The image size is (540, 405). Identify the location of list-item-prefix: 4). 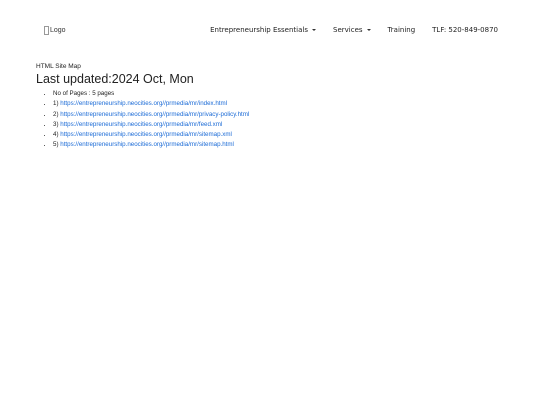
(56, 135).